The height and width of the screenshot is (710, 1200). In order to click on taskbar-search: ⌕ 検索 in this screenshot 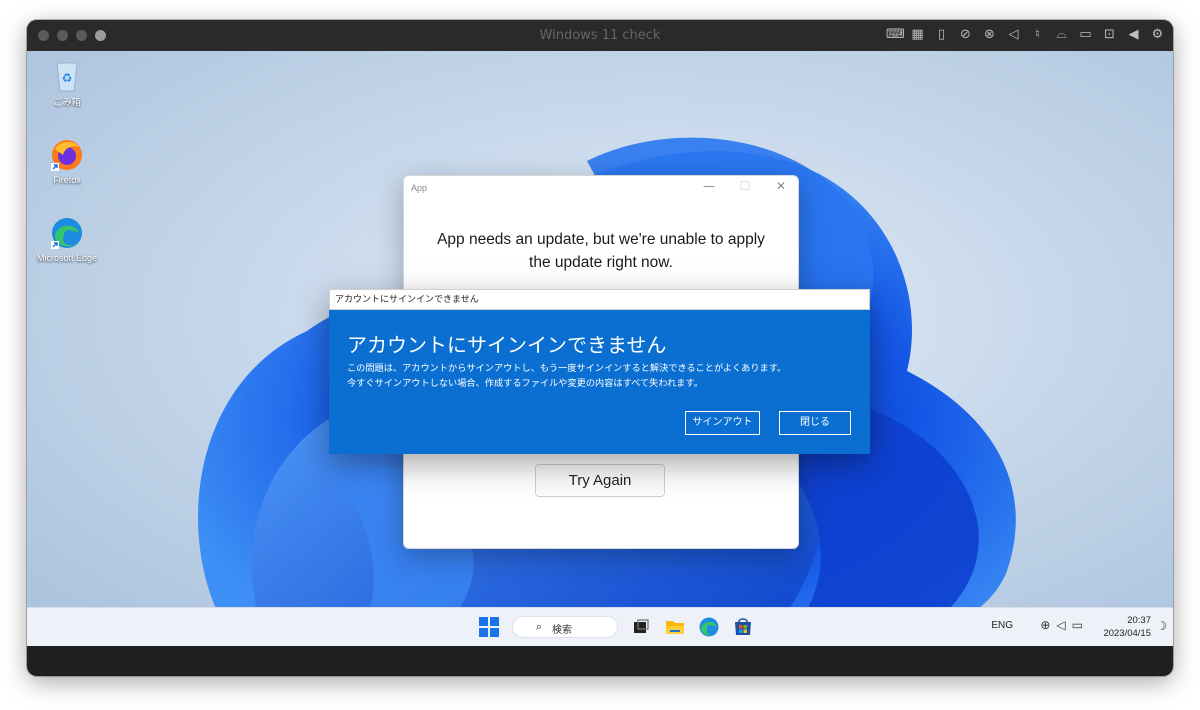, I will do `click(565, 627)`.